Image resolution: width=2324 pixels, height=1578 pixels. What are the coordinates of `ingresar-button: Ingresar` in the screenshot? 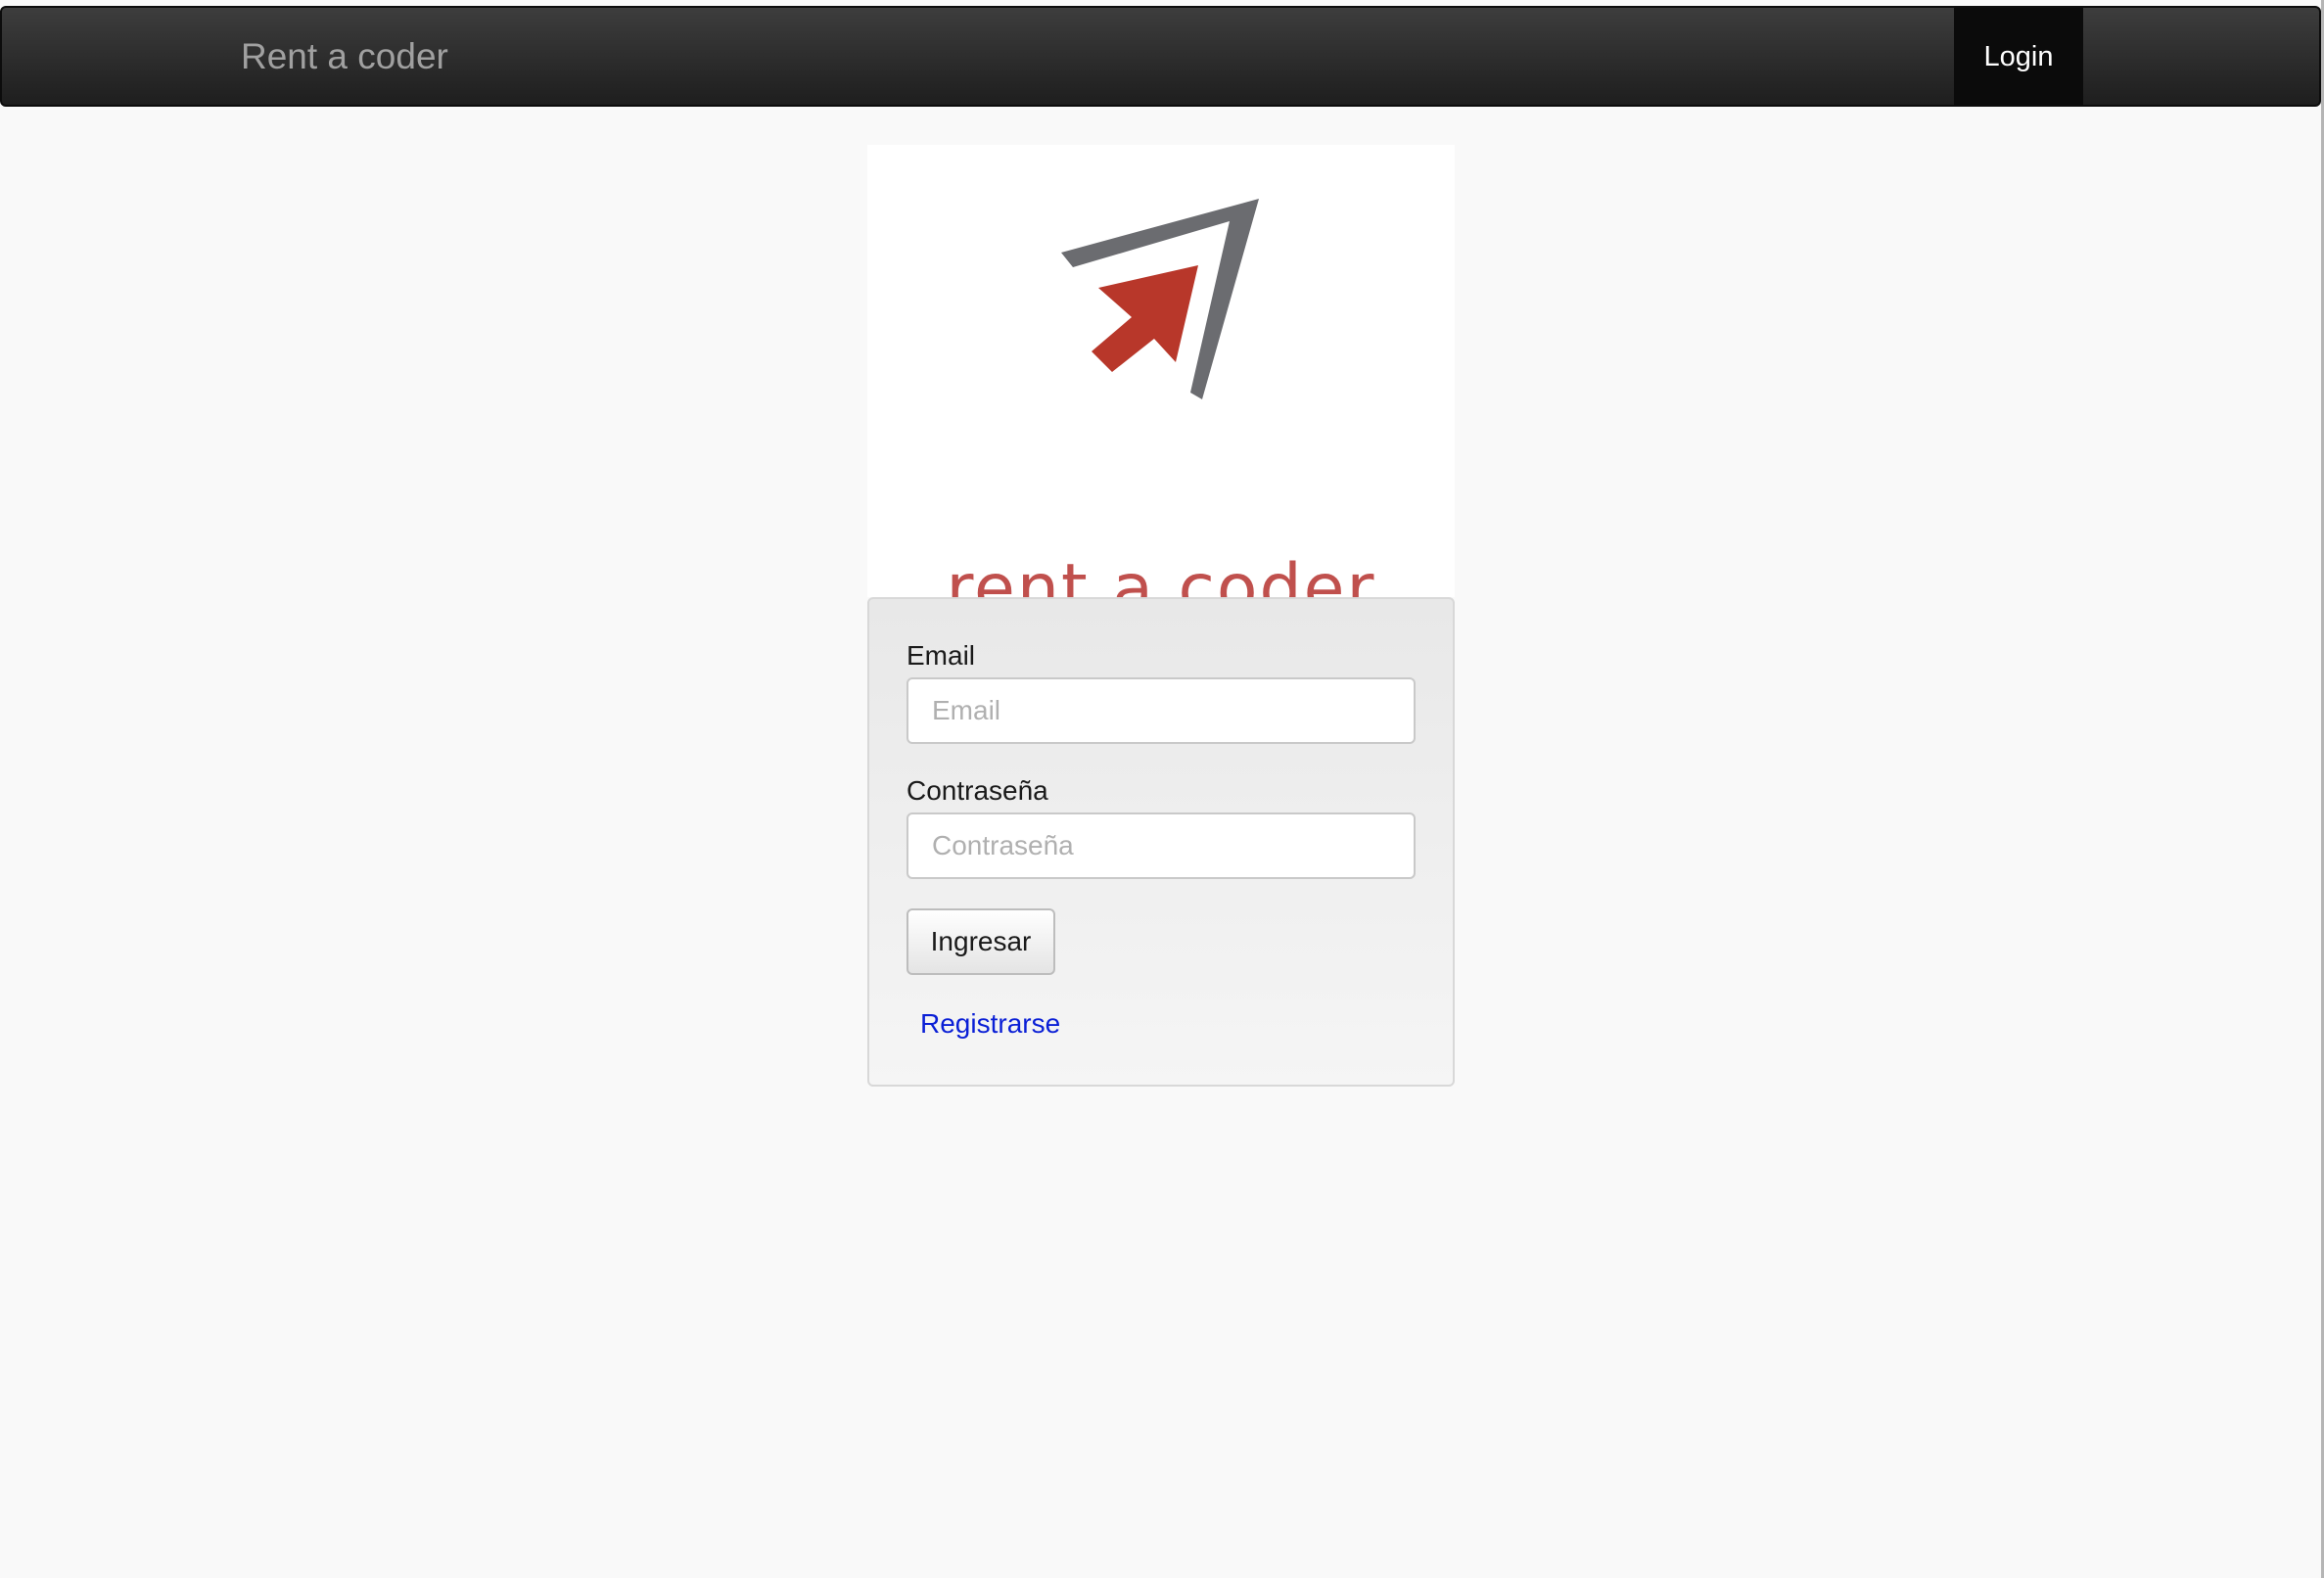 It's located at (980, 941).